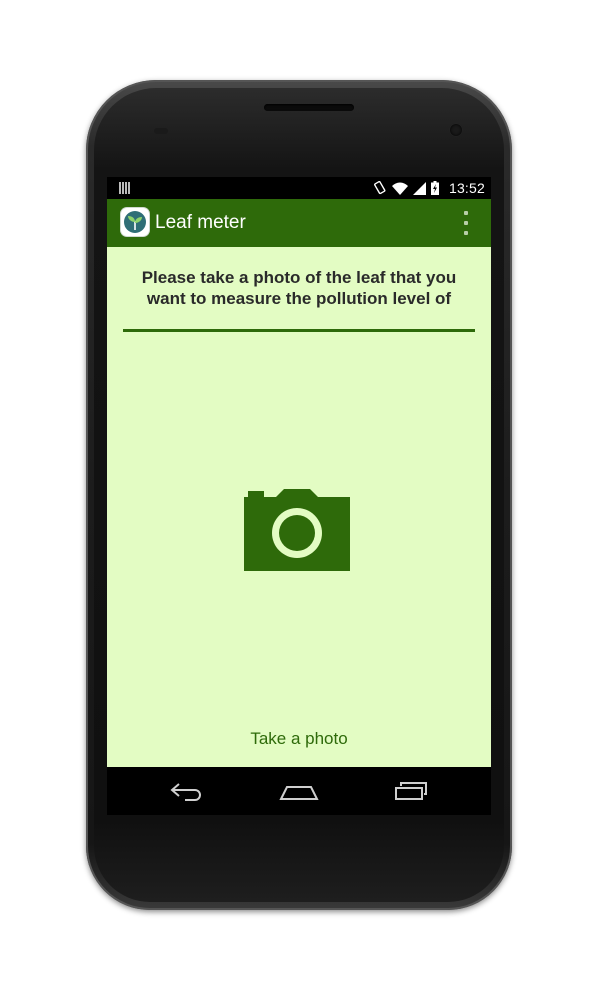 This screenshot has width=598, height=998. I want to click on navigation-bar, so click(299, 791).